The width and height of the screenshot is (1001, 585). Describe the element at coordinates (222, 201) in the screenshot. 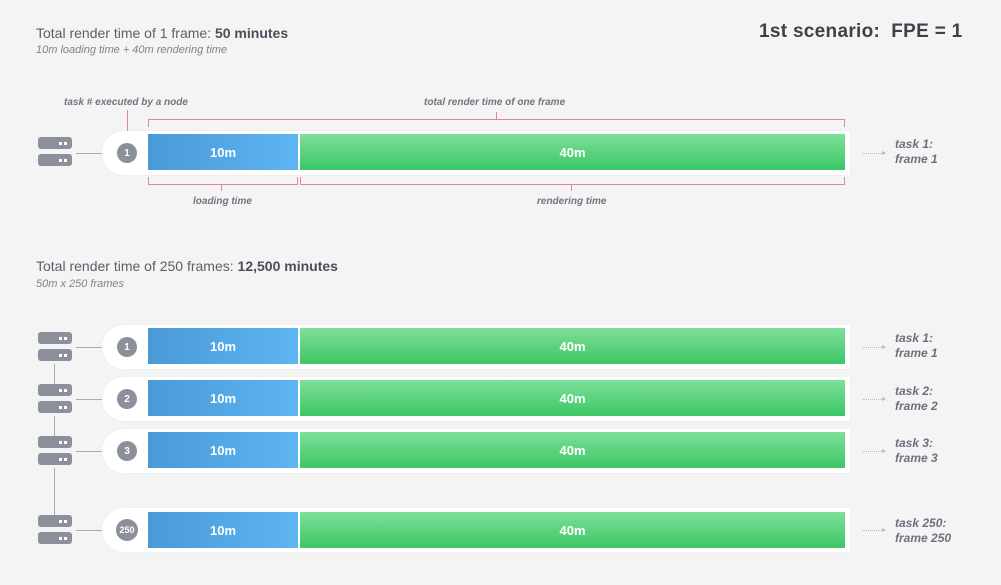

I see `annotation-loading-time: loading time` at that location.